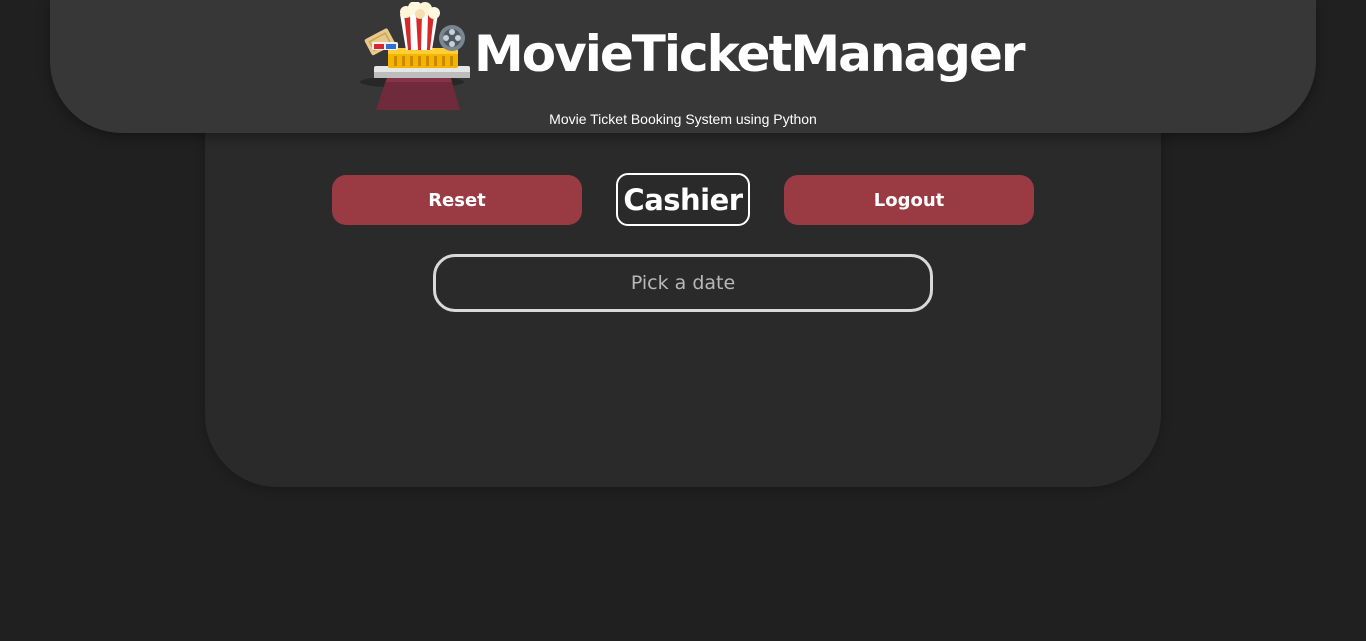 The height and width of the screenshot is (641, 1366). I want to click on logout-button: Logout, so click(909, 200).